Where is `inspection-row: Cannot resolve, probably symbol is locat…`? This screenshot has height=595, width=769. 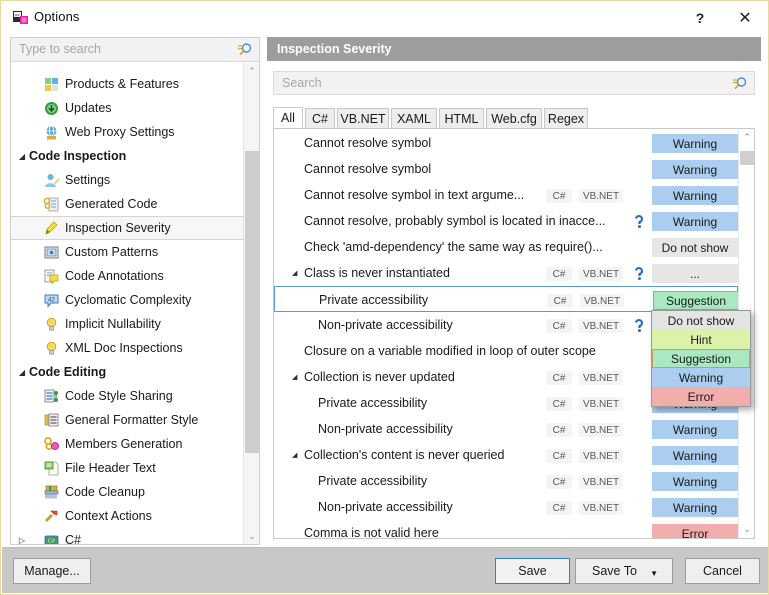
inspection-row: Cannot resolve, probably symbol is locat… is located at coordinates (506, 221).